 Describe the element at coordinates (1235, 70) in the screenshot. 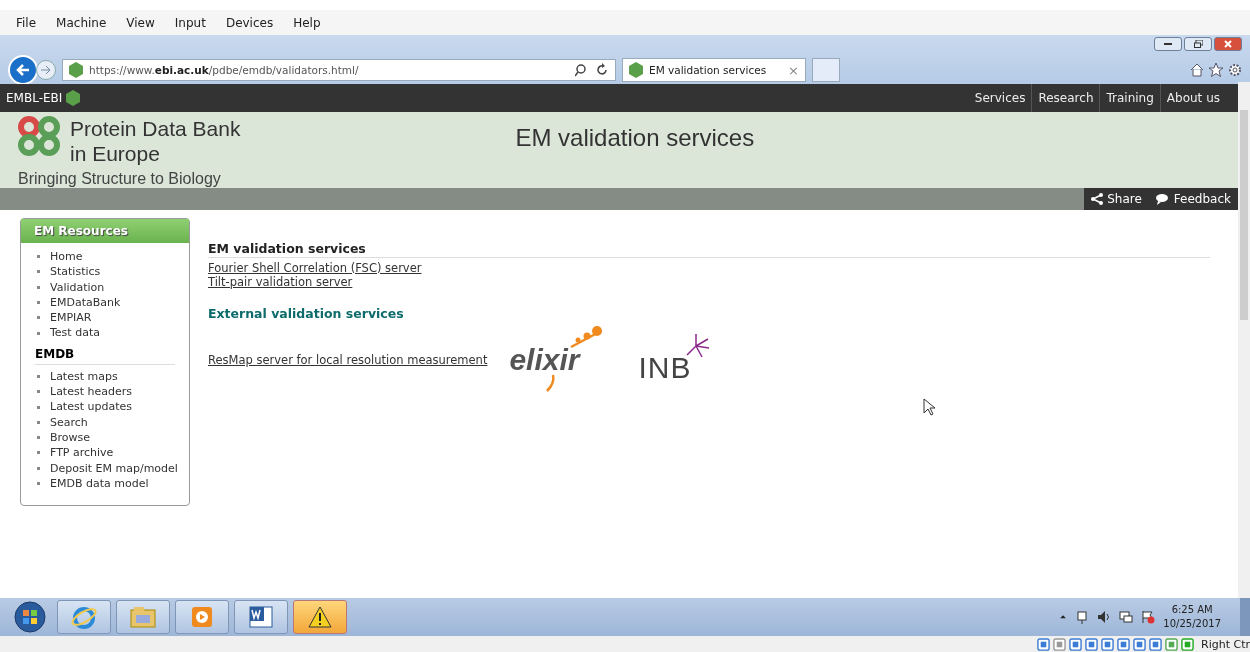

I see `settings-icon` at that location.